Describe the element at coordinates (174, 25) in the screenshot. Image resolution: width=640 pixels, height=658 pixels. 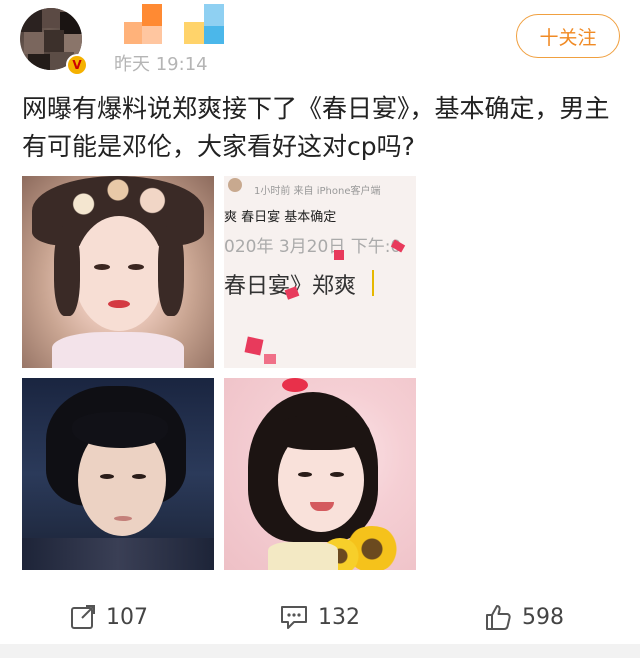
I see `username-mosaic` at that location.